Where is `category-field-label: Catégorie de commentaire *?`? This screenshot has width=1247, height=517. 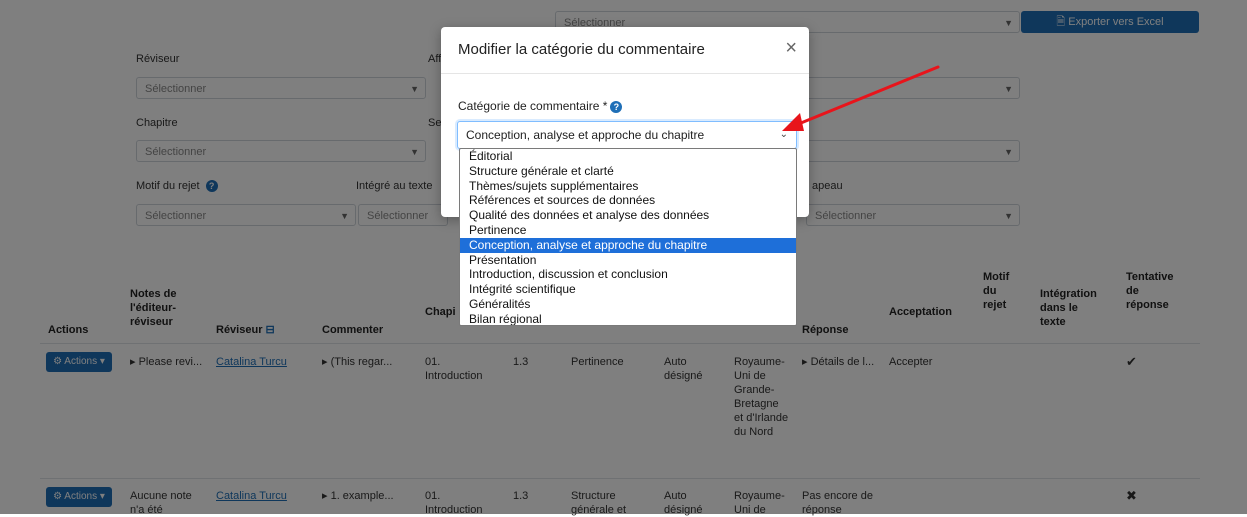
category-field-label: Catégorie de commentaire *? is located at coordinates (540, 106).